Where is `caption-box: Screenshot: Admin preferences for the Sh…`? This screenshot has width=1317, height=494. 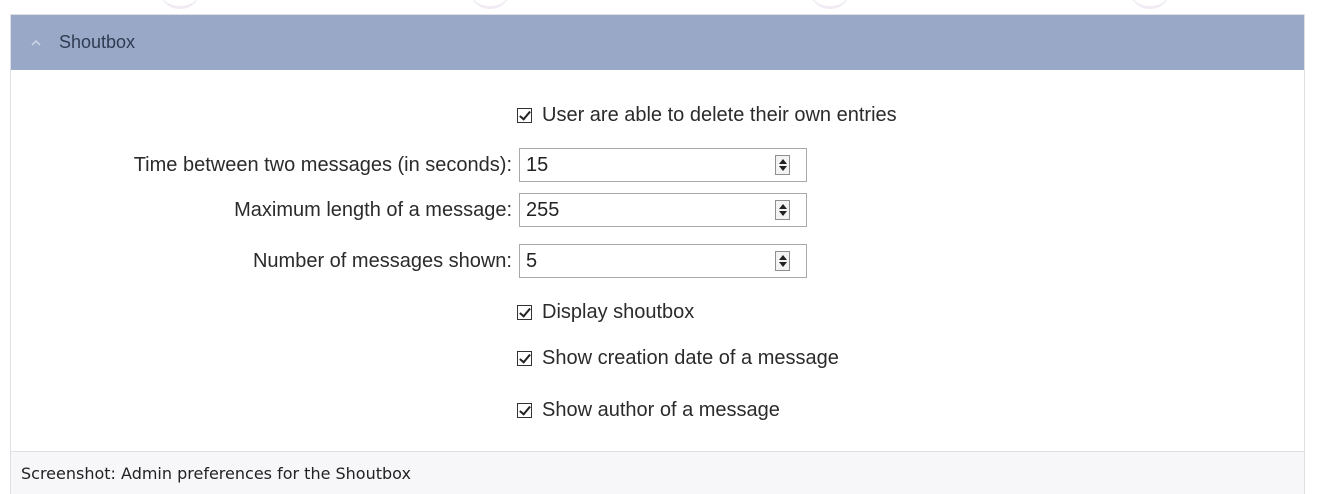 caption-box: Screenshot: Admin preferences for the Sh… is located at coordinates (657, 472).